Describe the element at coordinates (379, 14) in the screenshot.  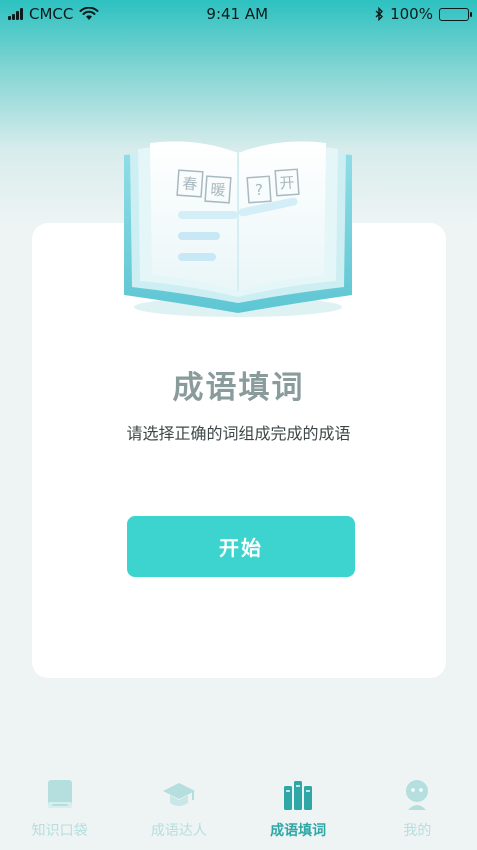
I see `bluetooth-icon` at that location.